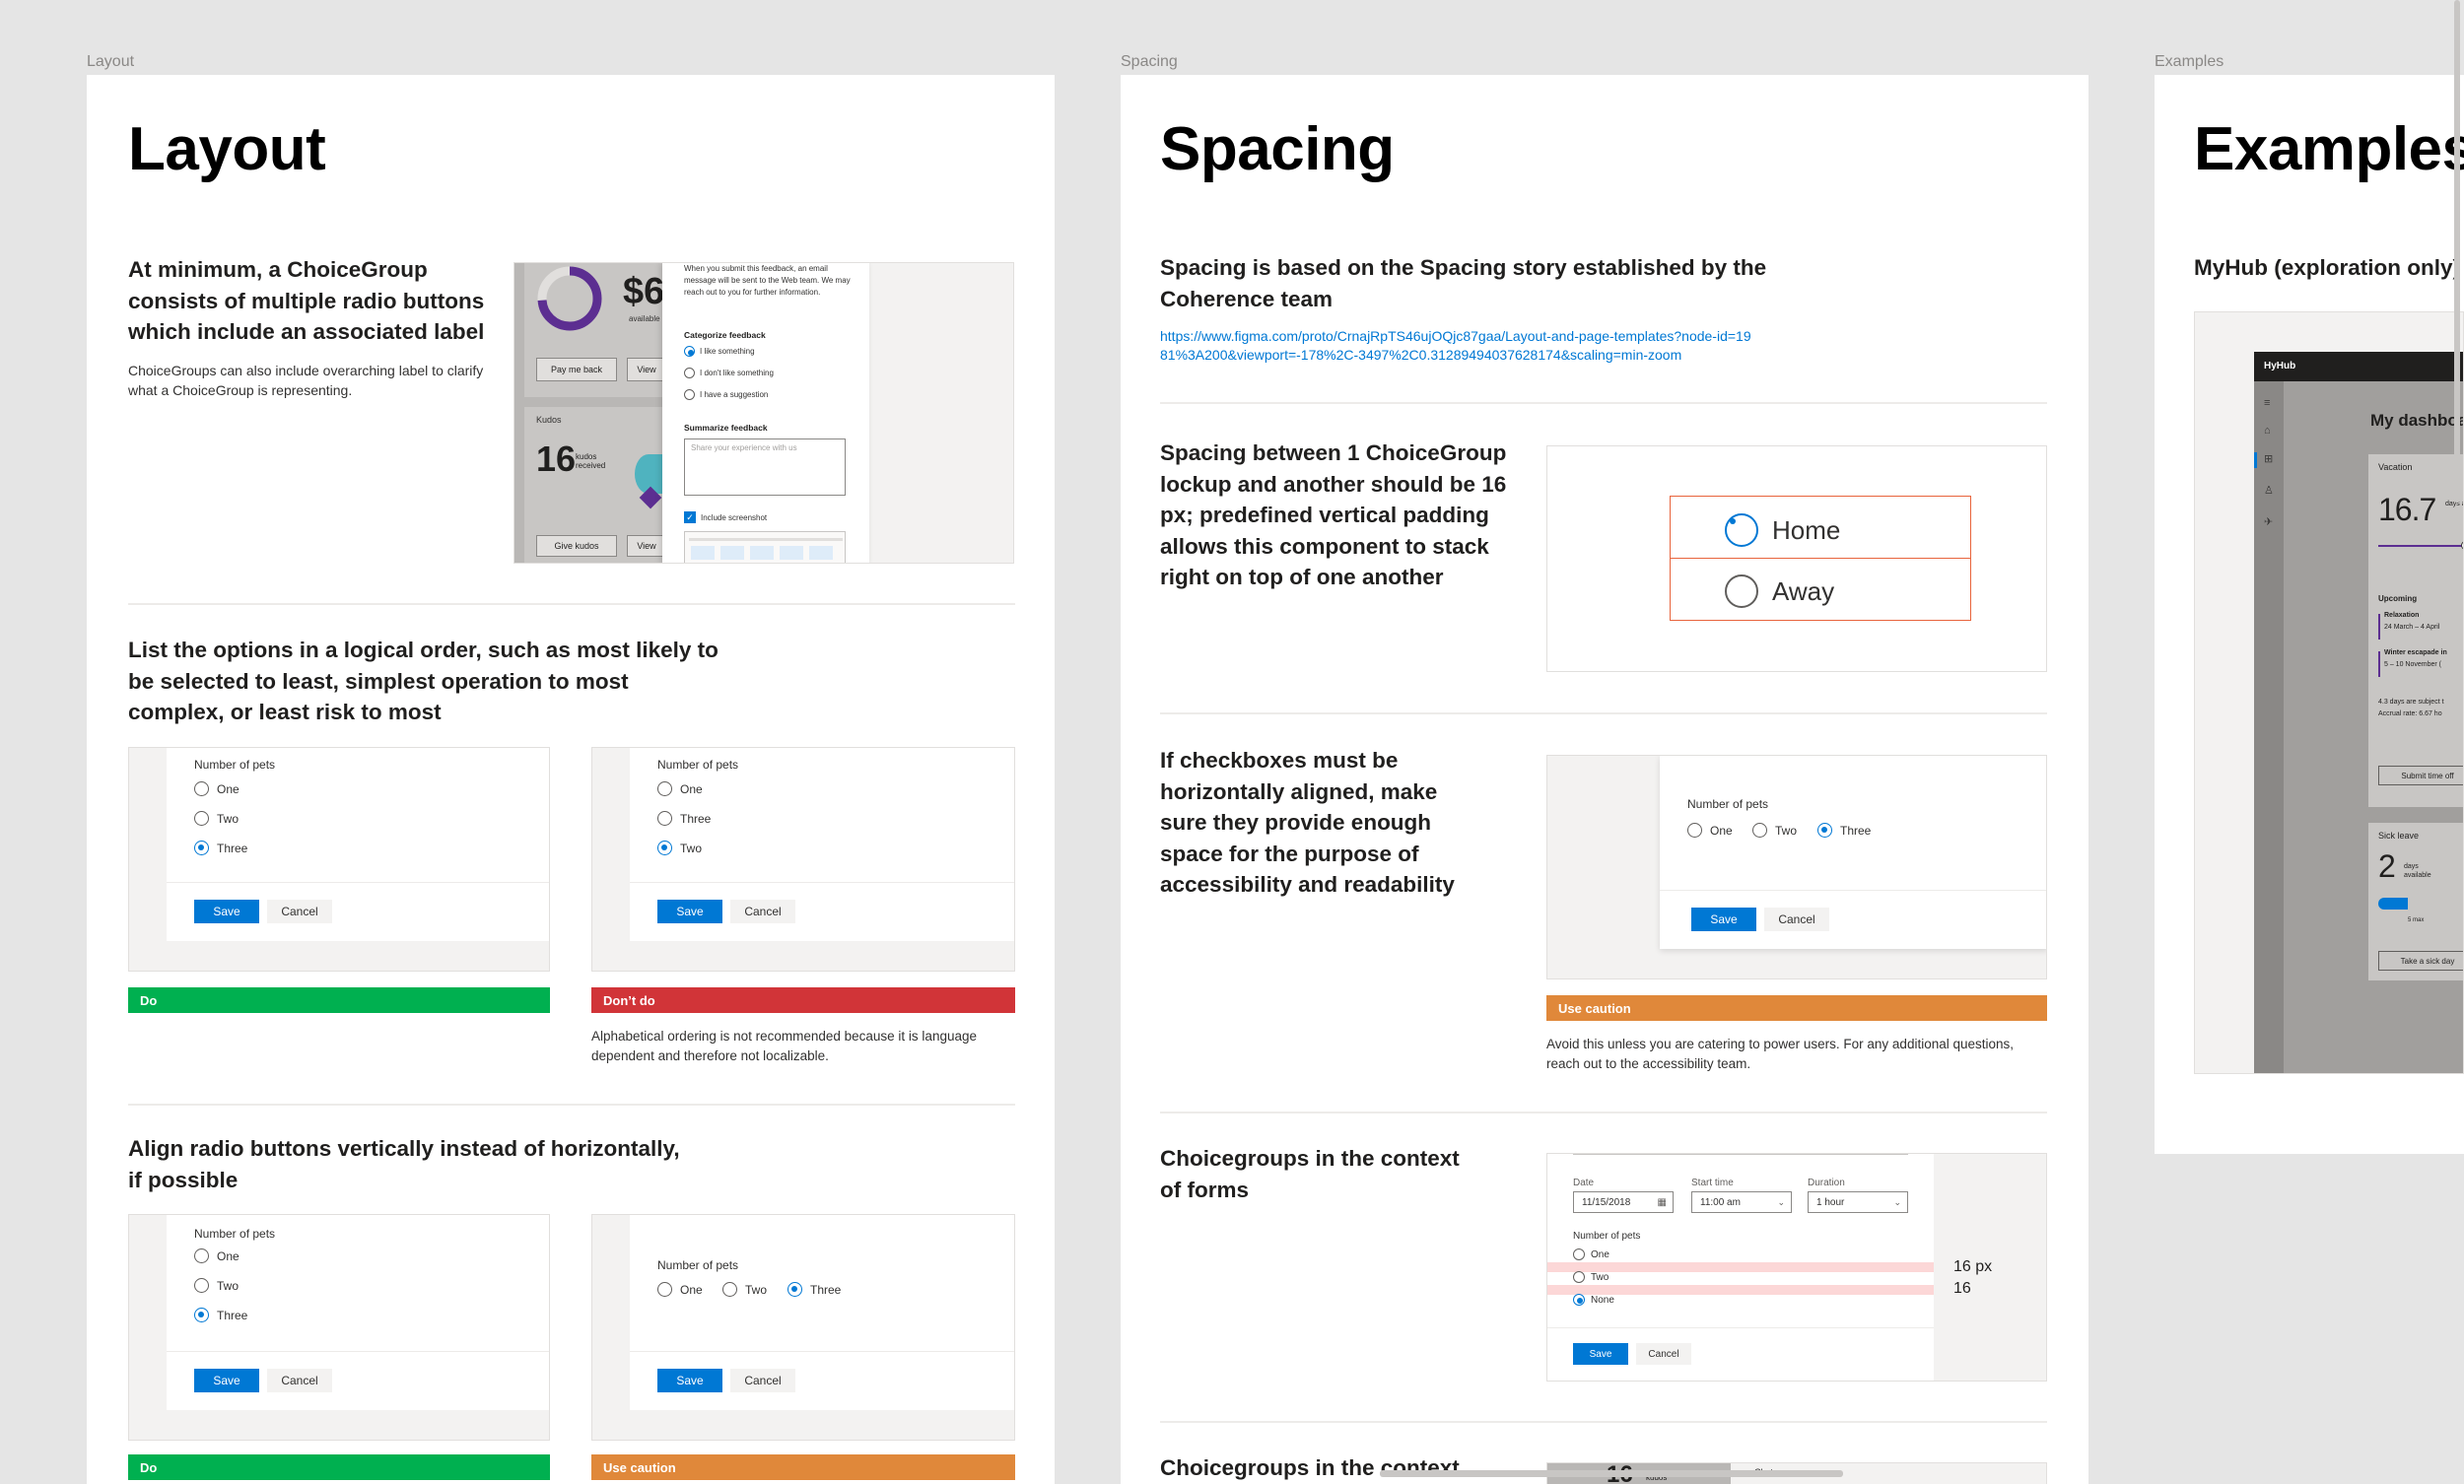 Image resolution: width=2464 pixels, height=1484 pixels. What do you see at coordinates (822, 844) in the screenshot?
I see `choicegroup-dialog: Number of pets One Three Two Save Cancel` at bounding box center [822, 844].